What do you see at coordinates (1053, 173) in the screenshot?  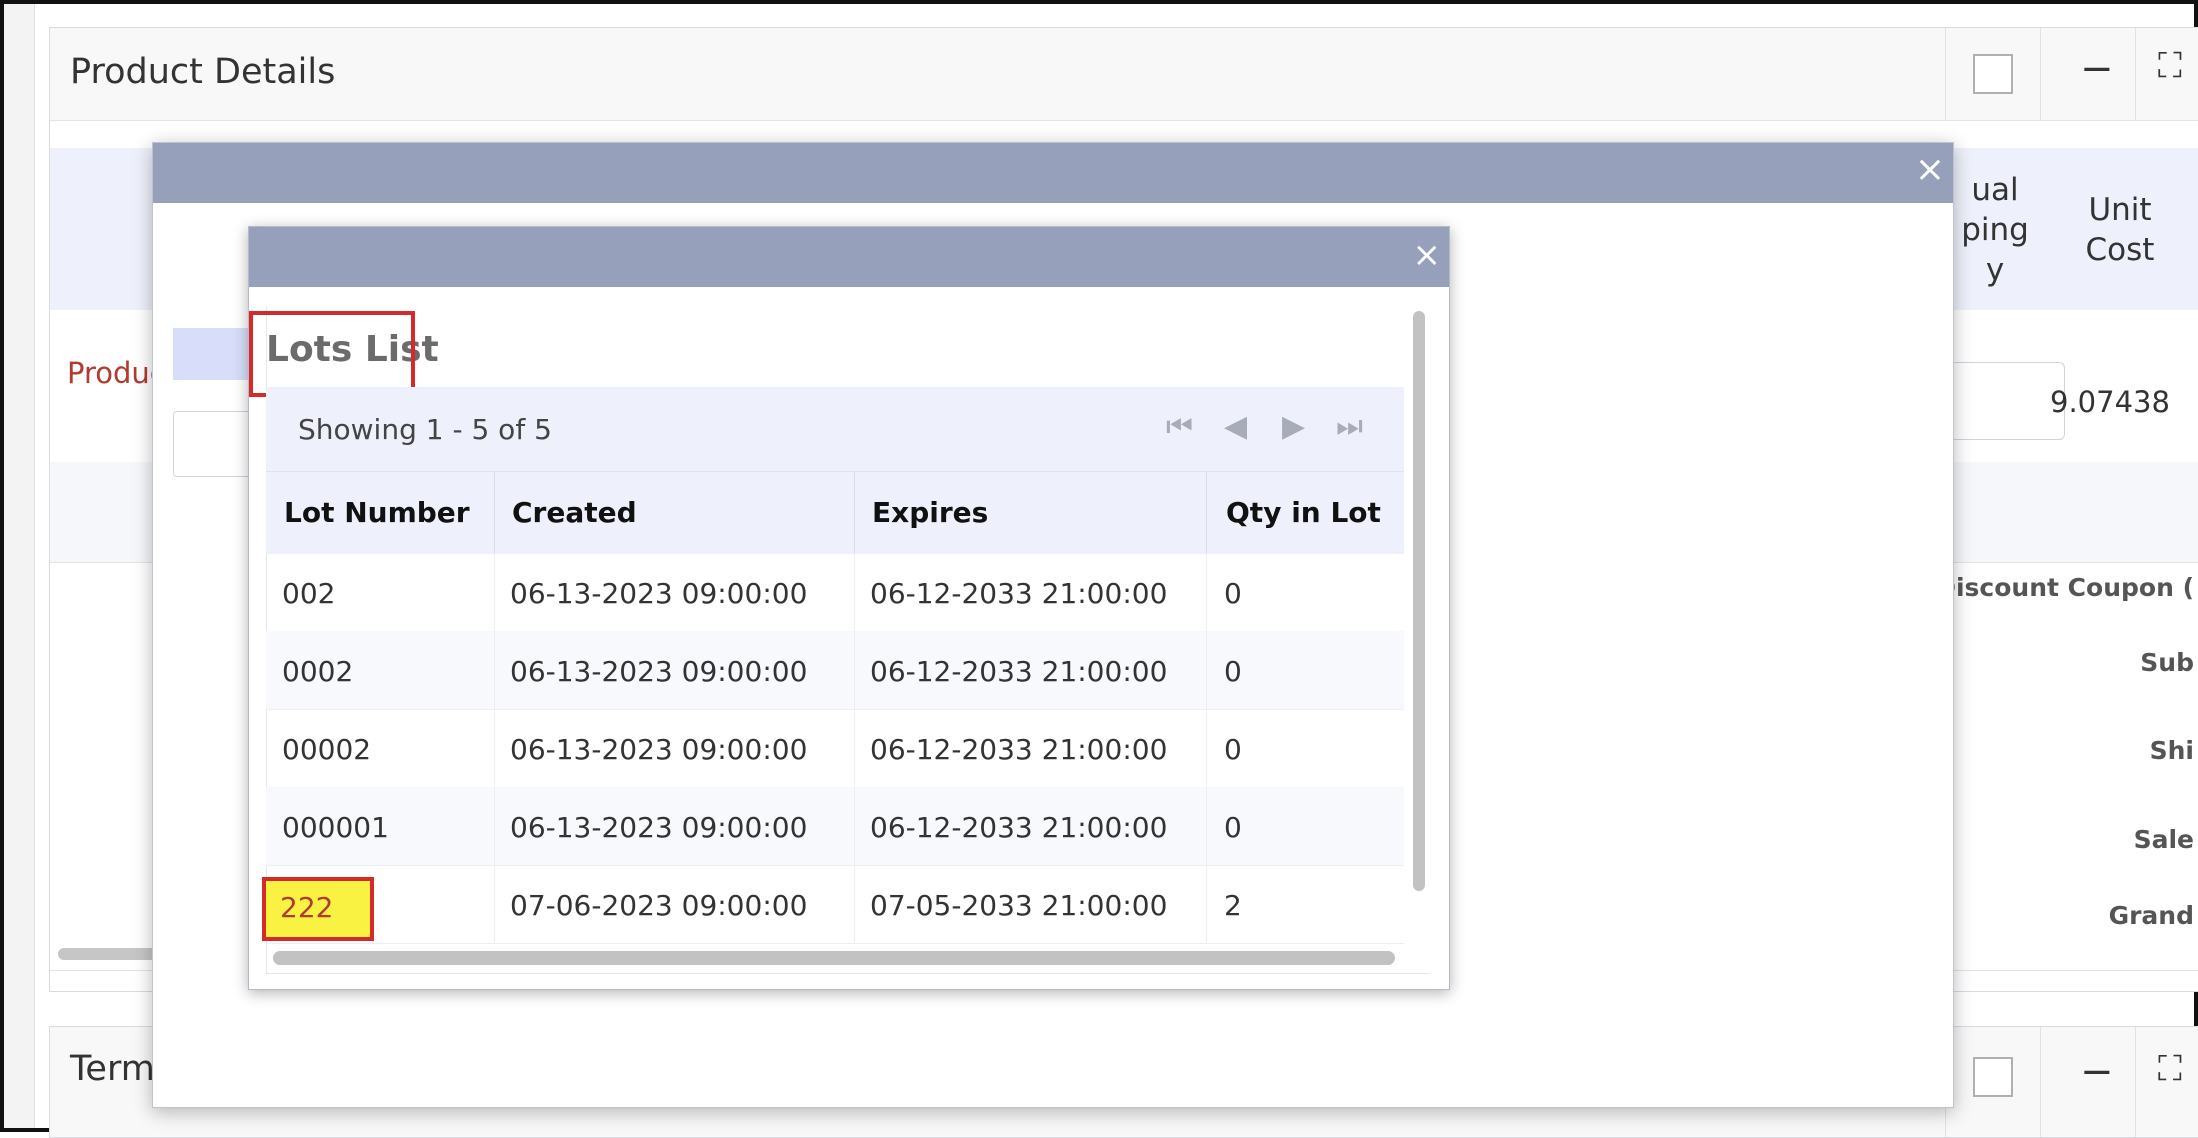 I see `outer-dialog-titlebar: ×` at bounding box center [1053, 173].